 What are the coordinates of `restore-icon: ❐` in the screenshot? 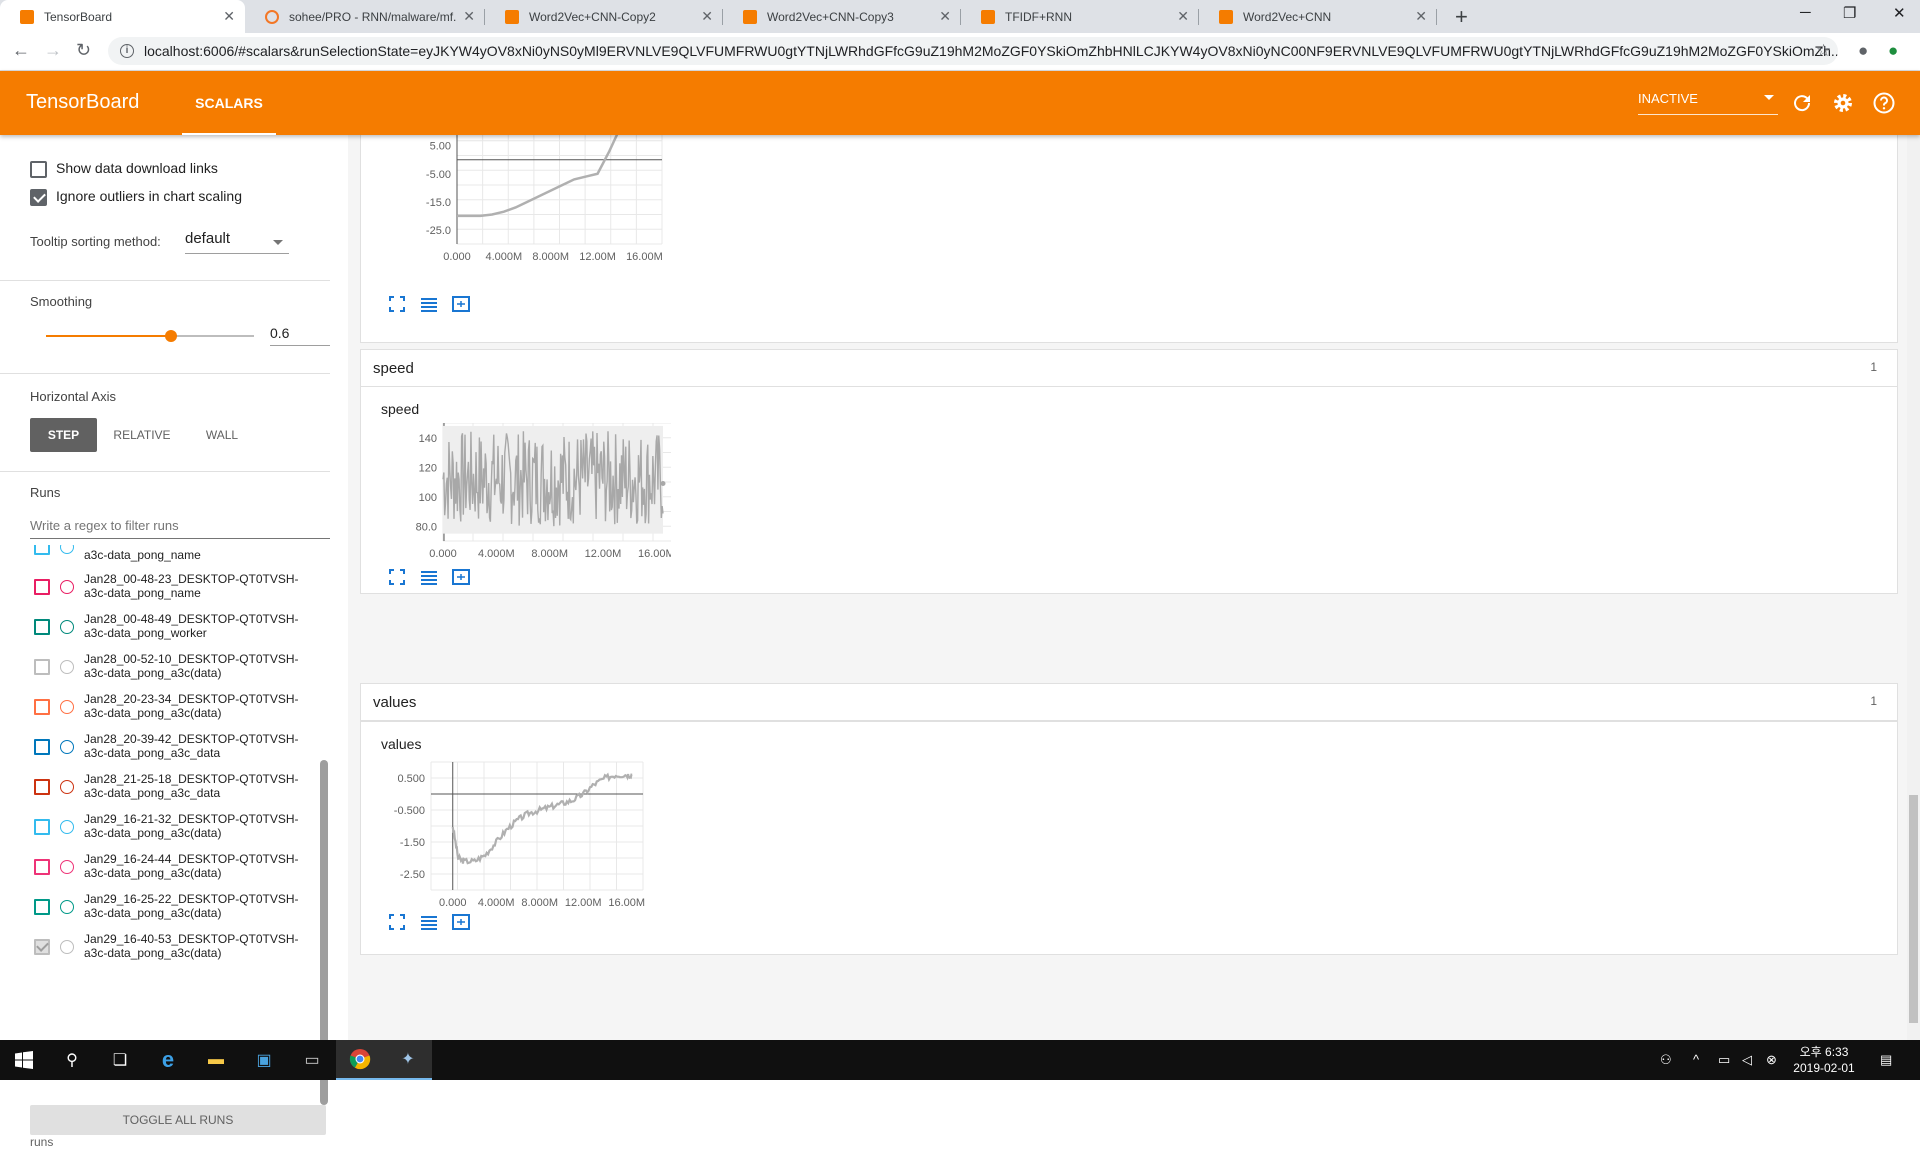 It's located at (1849, 13).